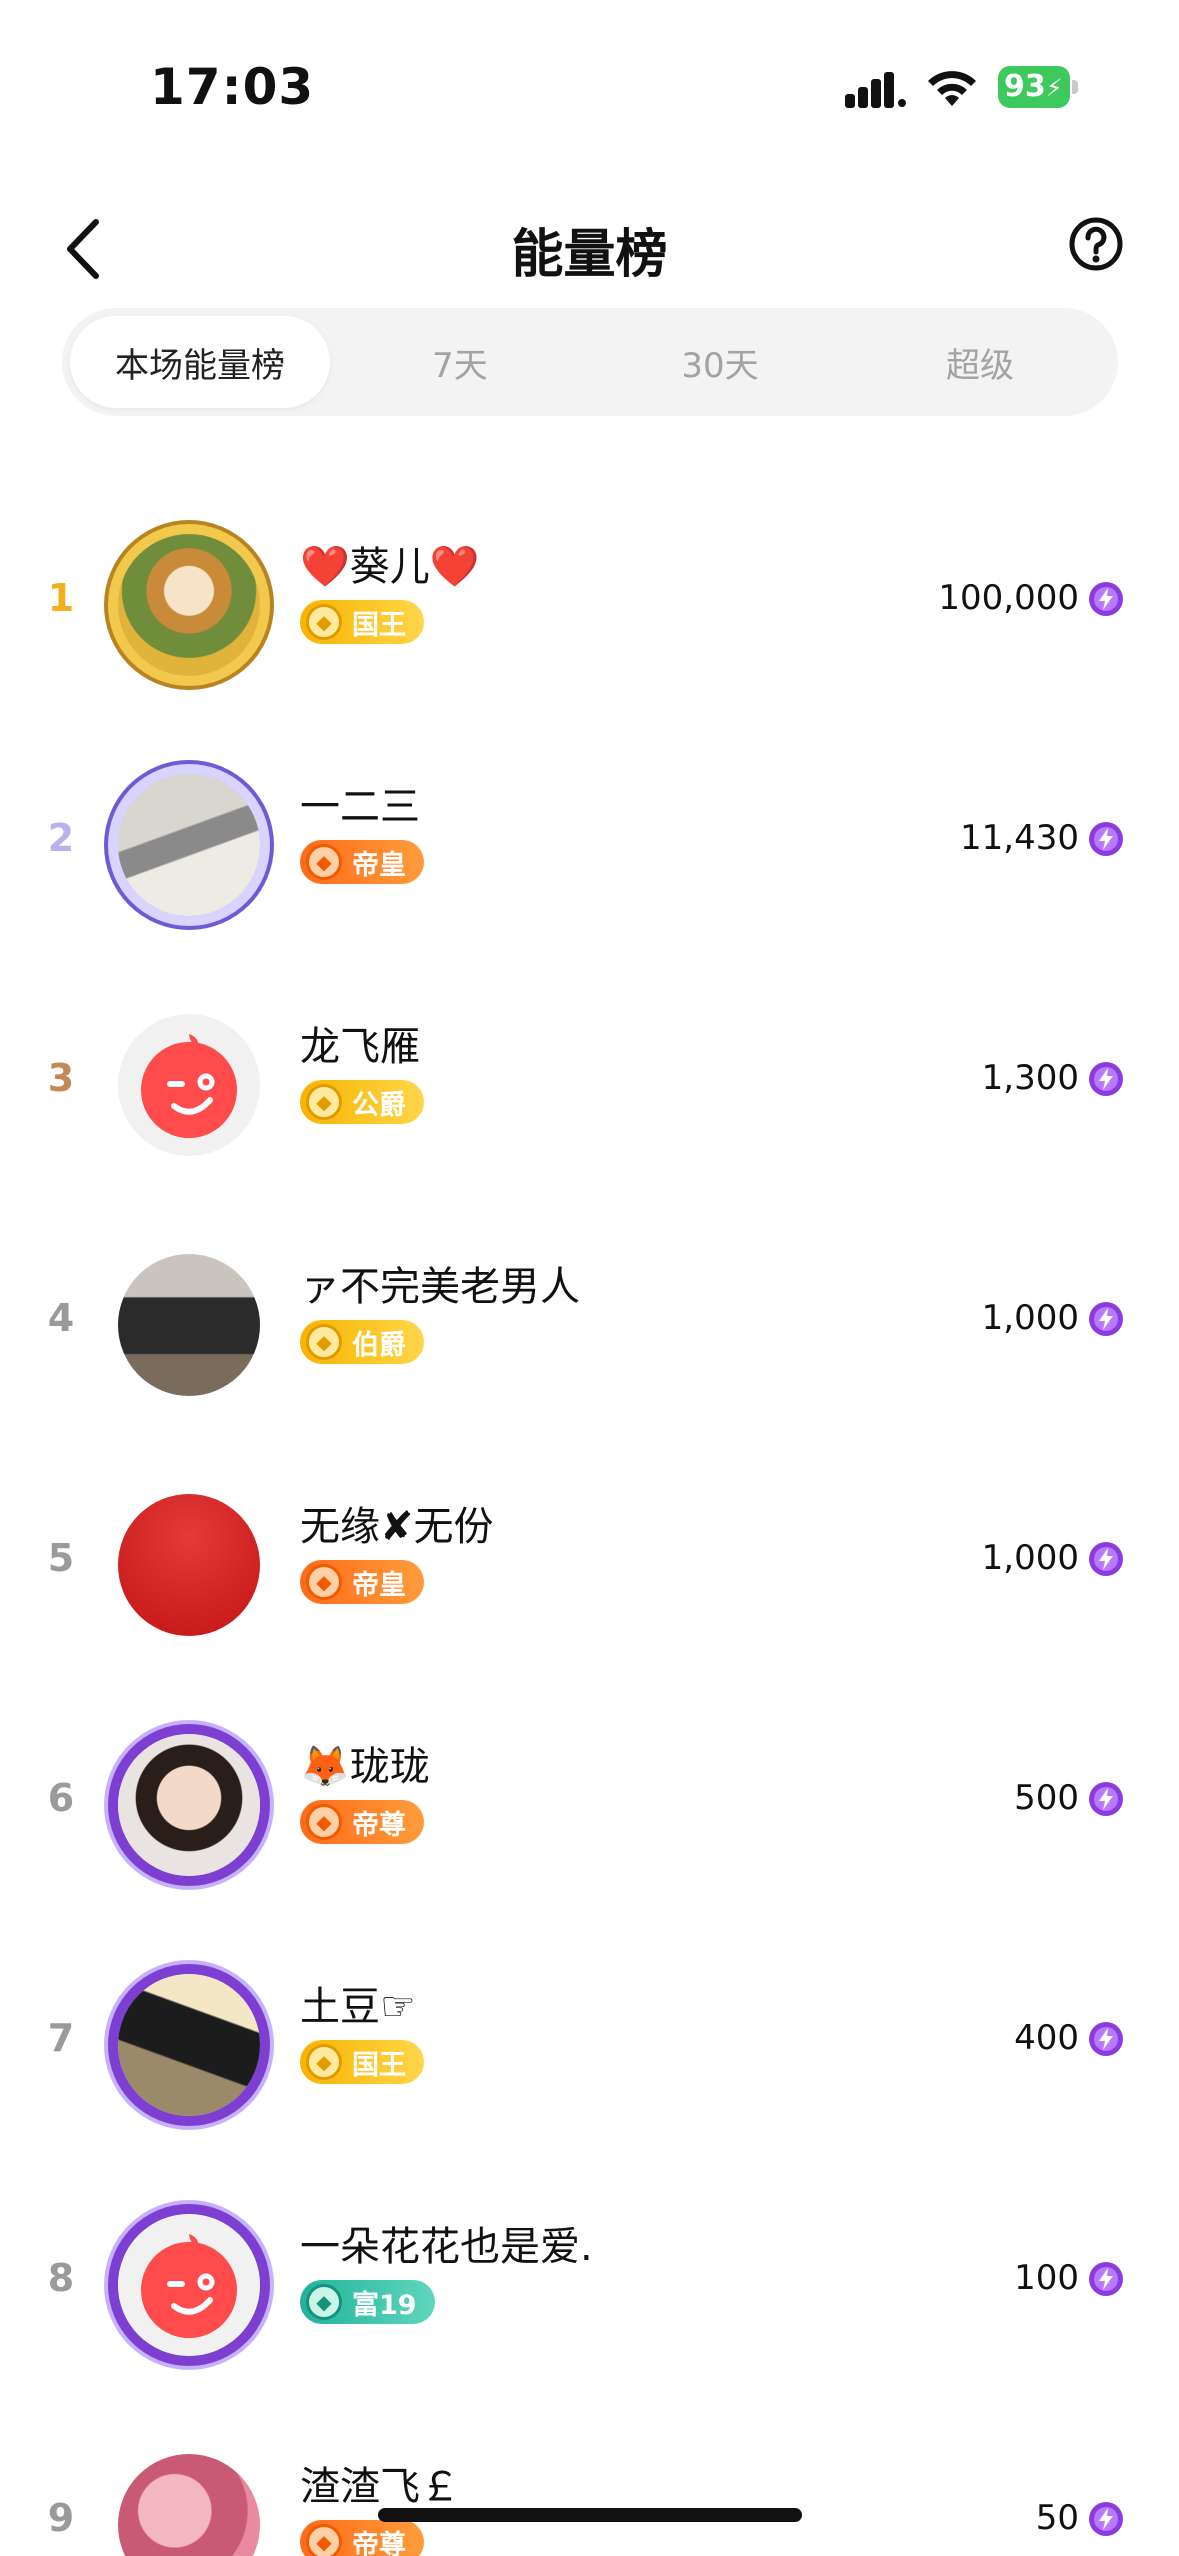  I want to click on ranking-row: 4 ァ不完美老男人 ◆ 伯爵 1,000, so click(589, 1320).